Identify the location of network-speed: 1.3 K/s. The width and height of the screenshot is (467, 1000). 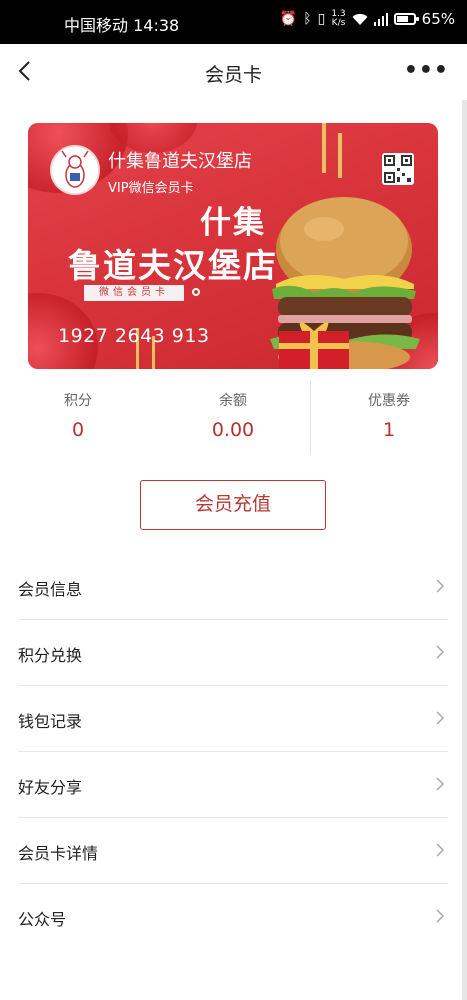
(338, 18).